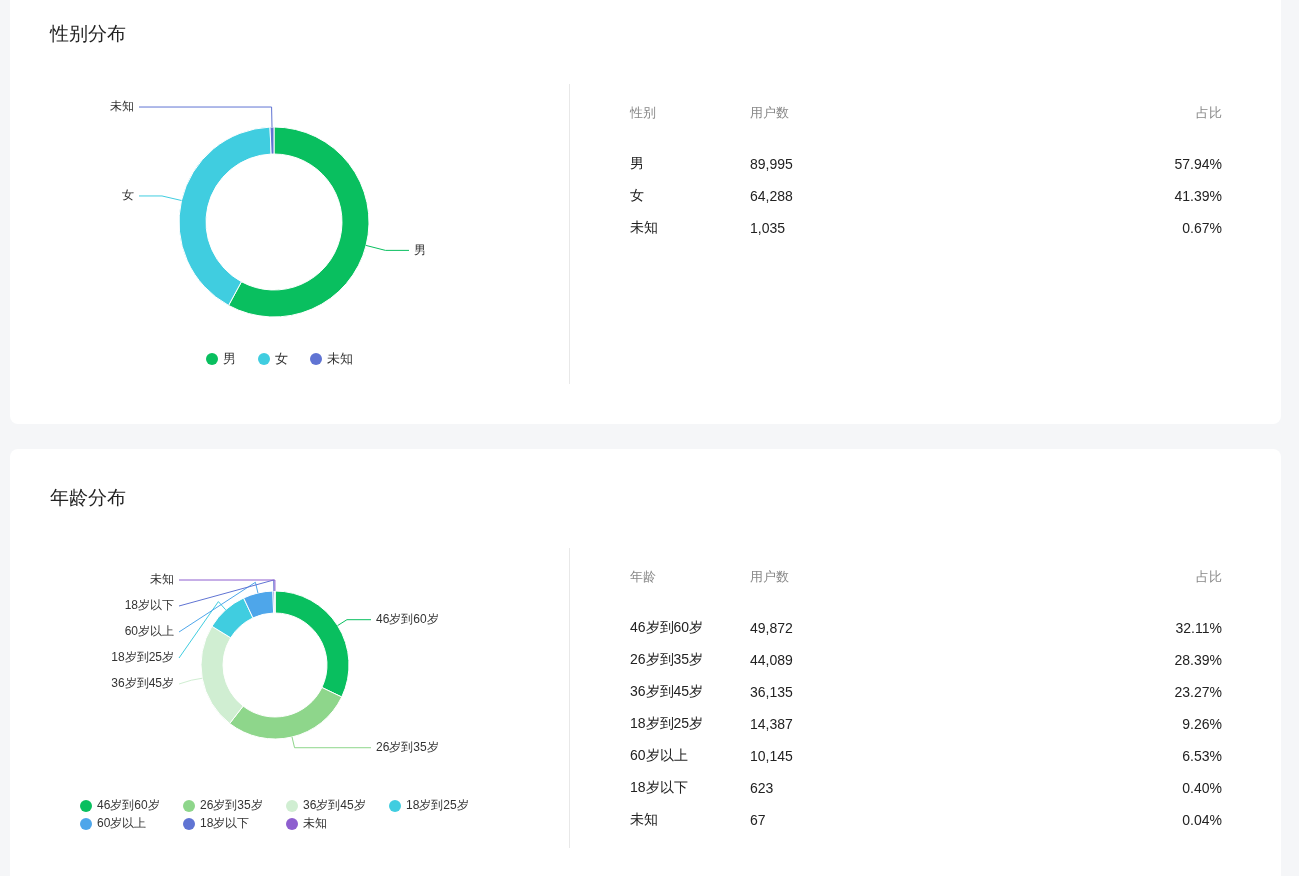 The height and width of the screenshot is (876, 1299). What do you see at coordinates (1202, 820) in the screenshot?
I see `table-cell: 0.04%` at bounding box center [1202, 820].